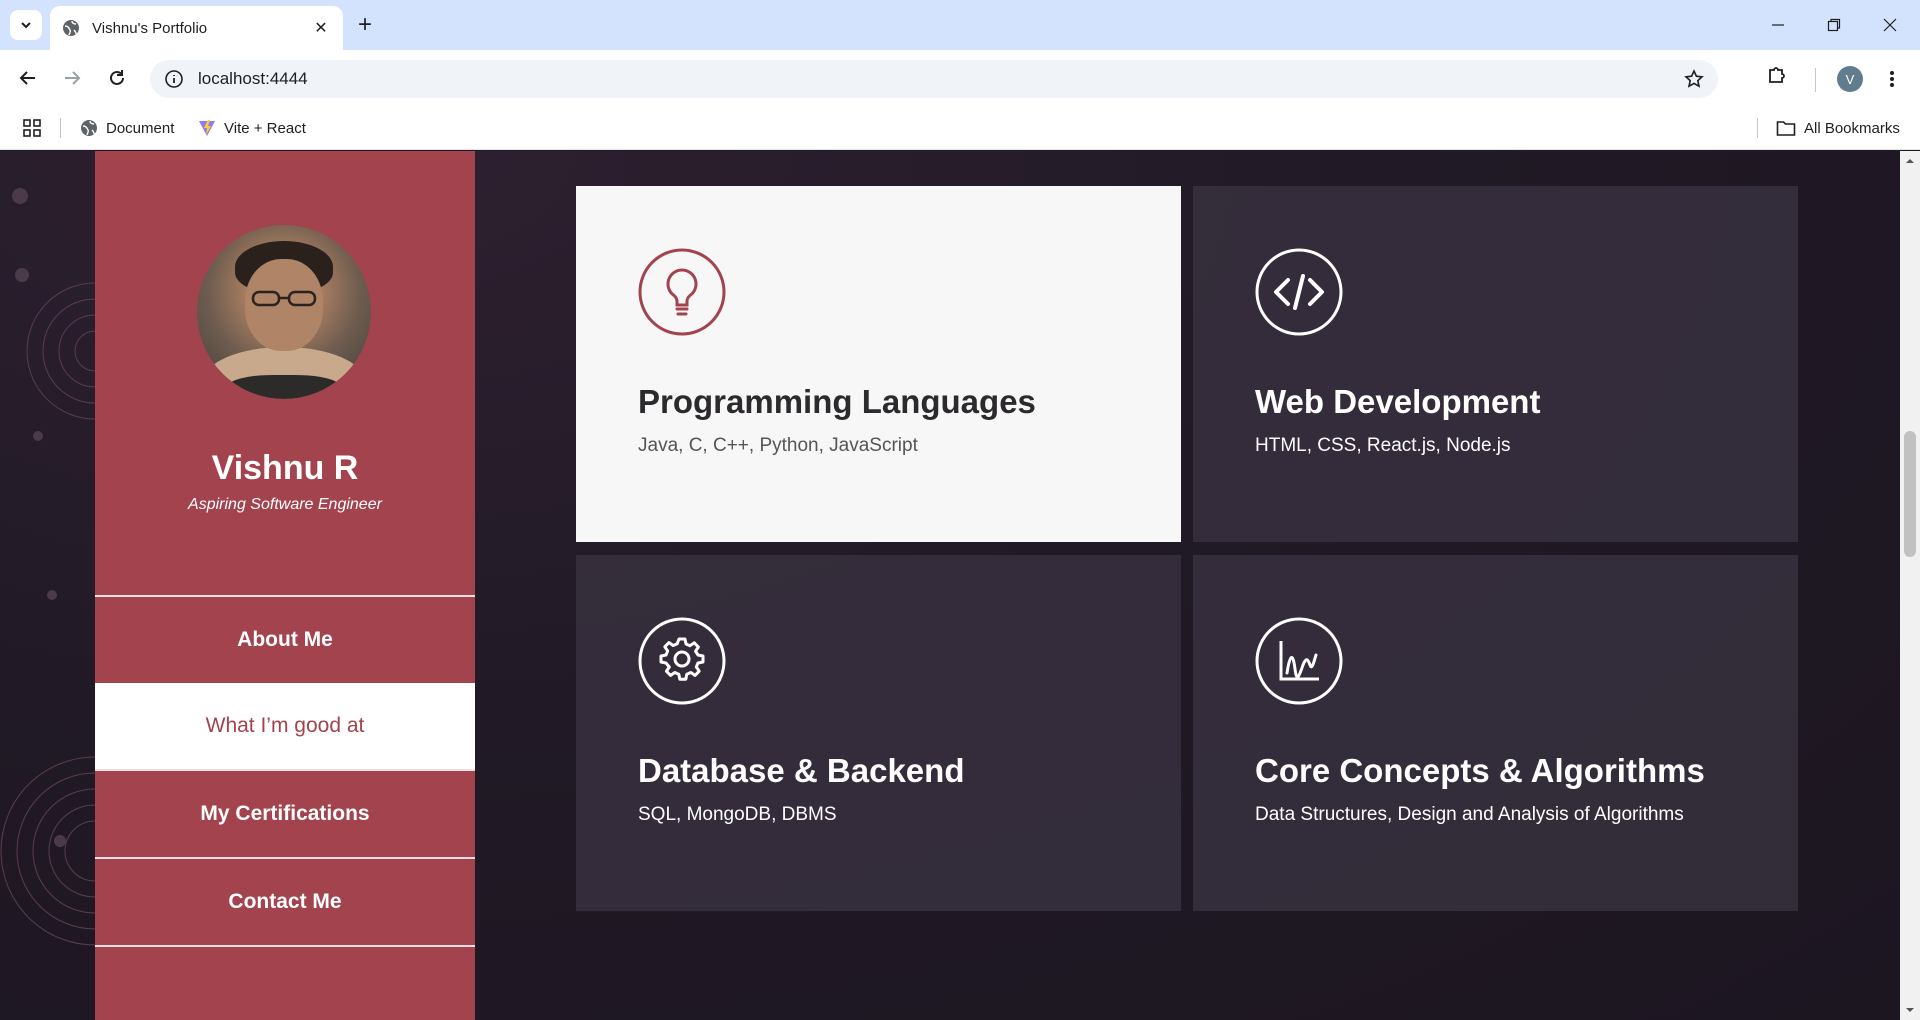 This screenshot has width=1920, height=1020. What do you see at coordinates (365, 24) in the screenshot?
I see `new-tab-button: +` at bounding box center [365, 24].